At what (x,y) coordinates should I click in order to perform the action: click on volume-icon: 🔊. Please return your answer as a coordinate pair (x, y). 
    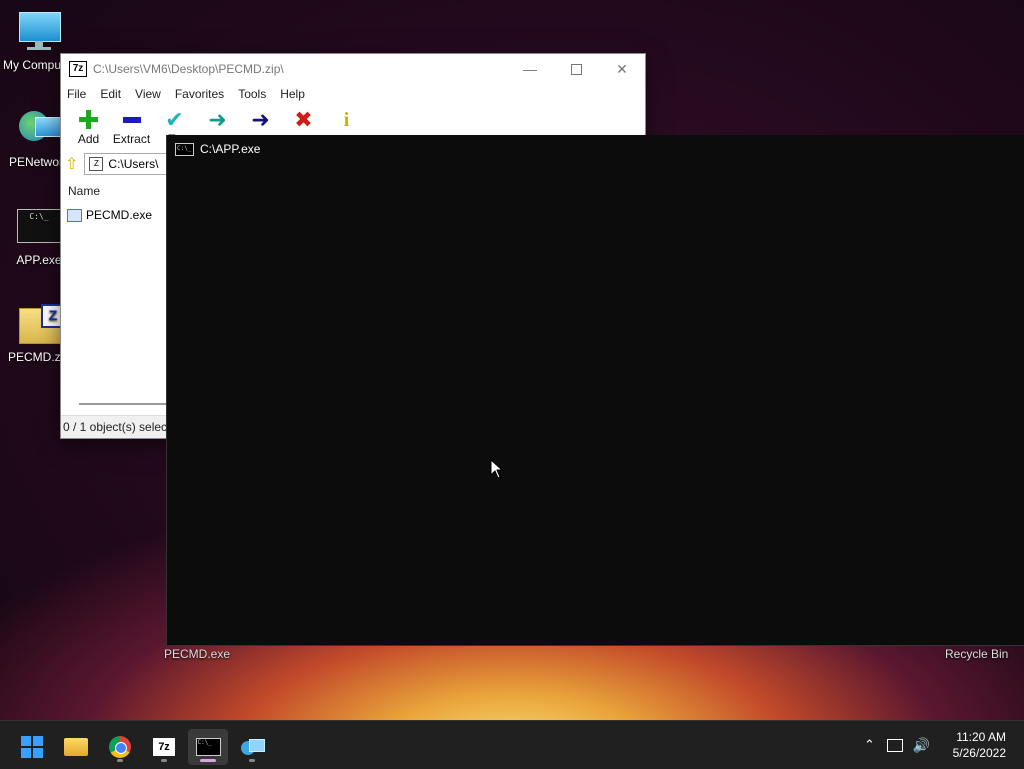
    Looking at the image, I should click on (921, 745).